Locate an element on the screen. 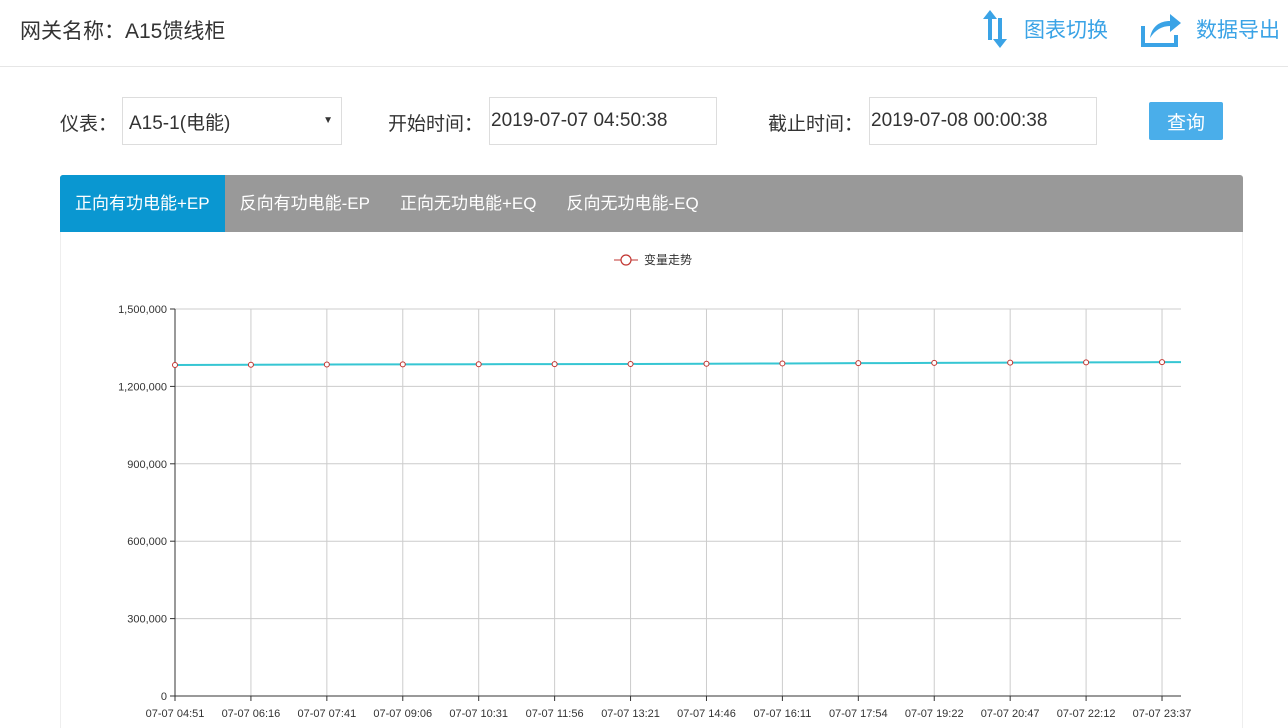 This screenshot has height=728, width=1288. filter-bar: 仪表： A15-1(电能) ▼ 开始时间： 截止时间： 查询 is located at coordinates (644, 121).